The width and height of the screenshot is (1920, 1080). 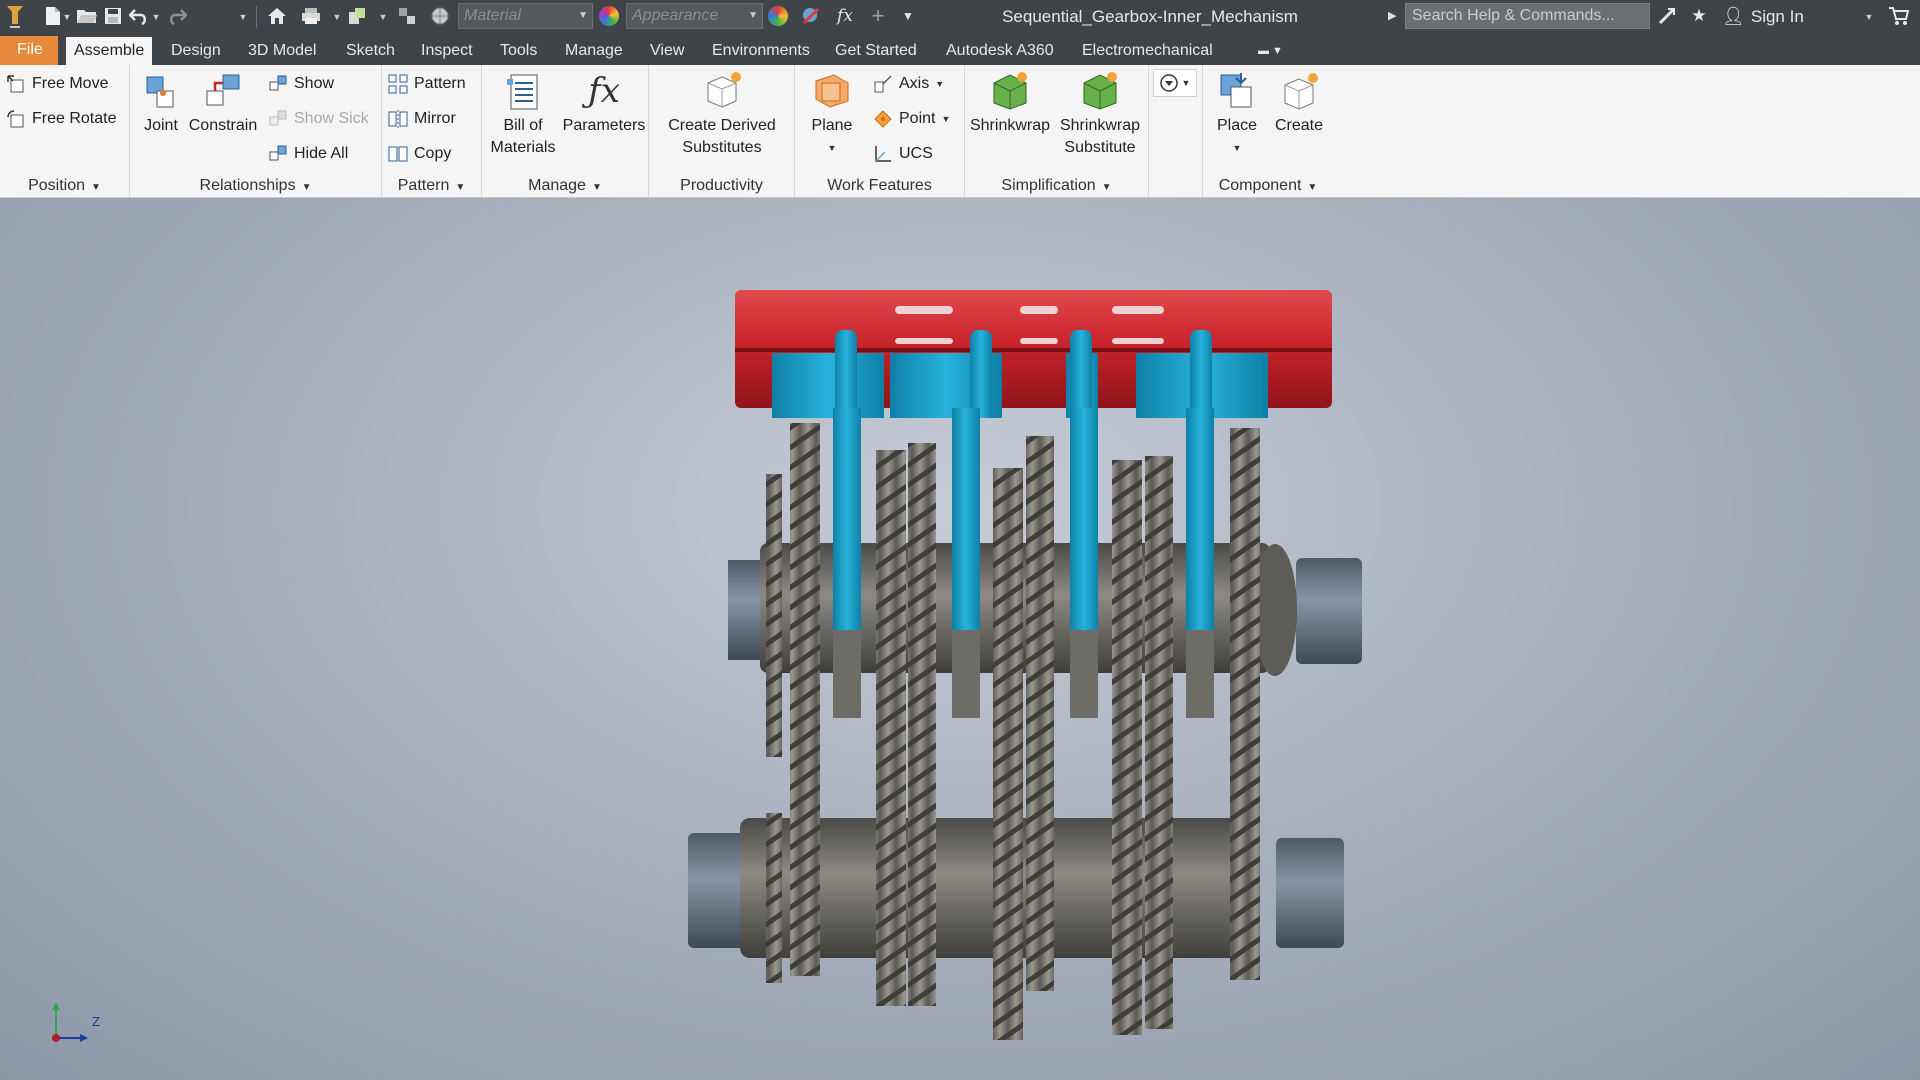 What do you see at coordinates (1056, 186) in the screenshot?
I see `panel-simplification-footer: Simplification ▼` at bounding box center [1056, 186].